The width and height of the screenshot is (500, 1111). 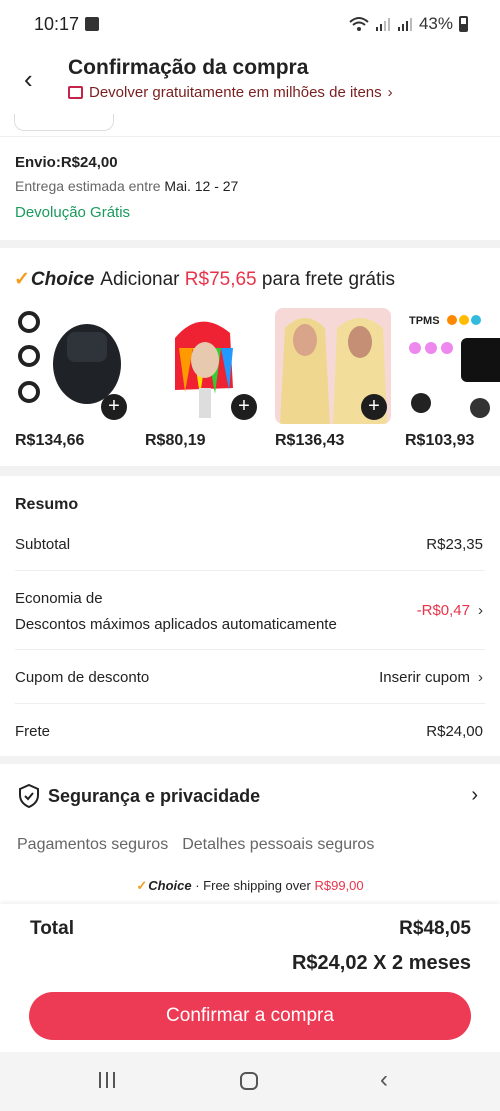 I want to click on total-label: Total, so click(x=52, y=928).